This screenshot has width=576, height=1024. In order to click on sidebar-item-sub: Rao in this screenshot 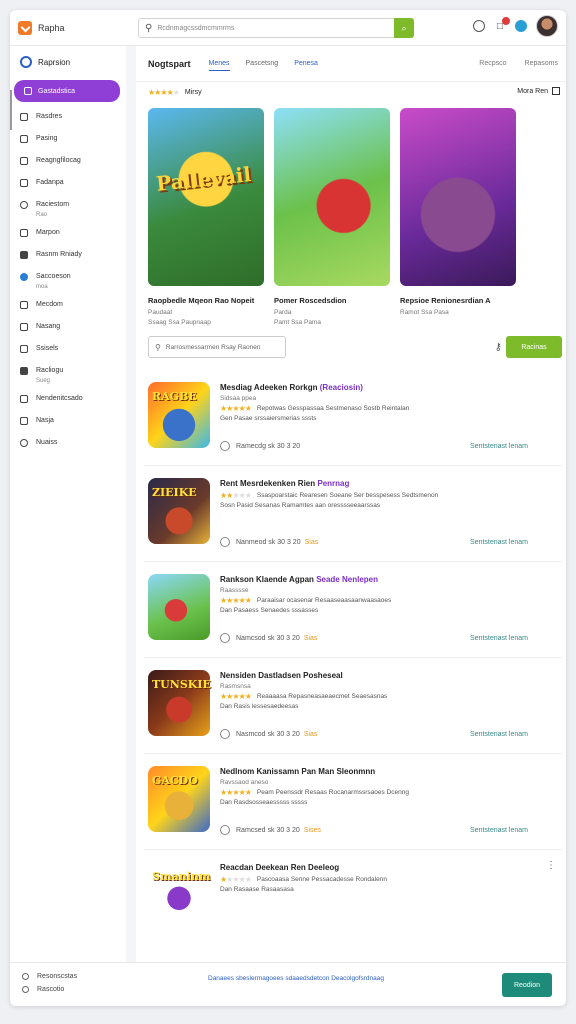, I will do `click(42, 215)`.